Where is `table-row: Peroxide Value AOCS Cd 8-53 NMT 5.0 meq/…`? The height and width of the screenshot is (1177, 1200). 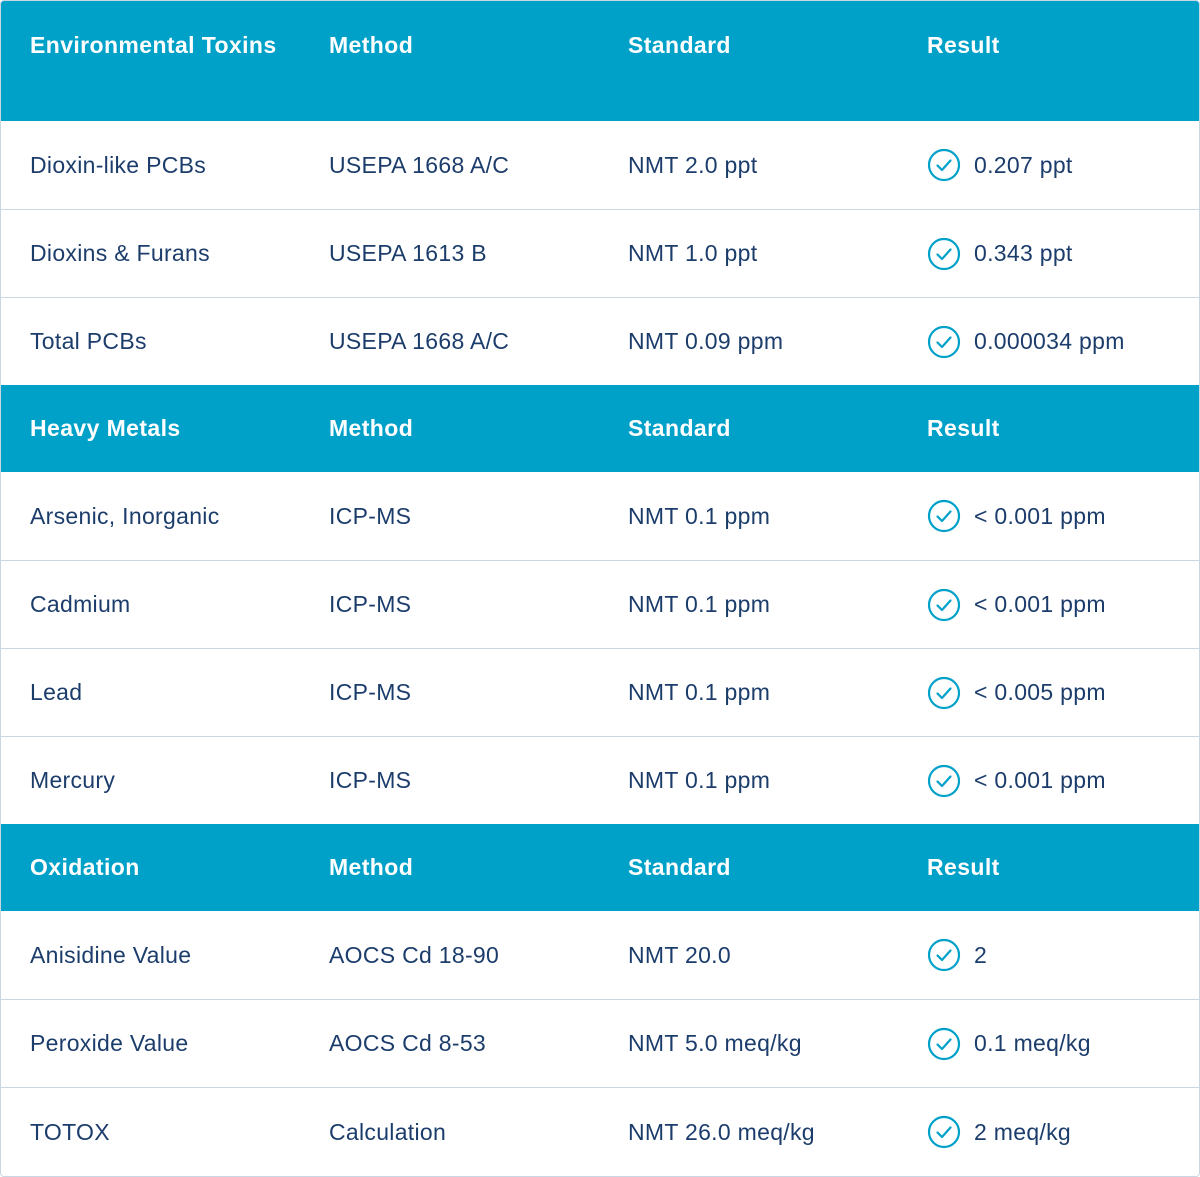 table-row: Peroxide Value AOCS Cd 8-53 NMT 5.0 meq/… is located at coordinates (600, 1043).